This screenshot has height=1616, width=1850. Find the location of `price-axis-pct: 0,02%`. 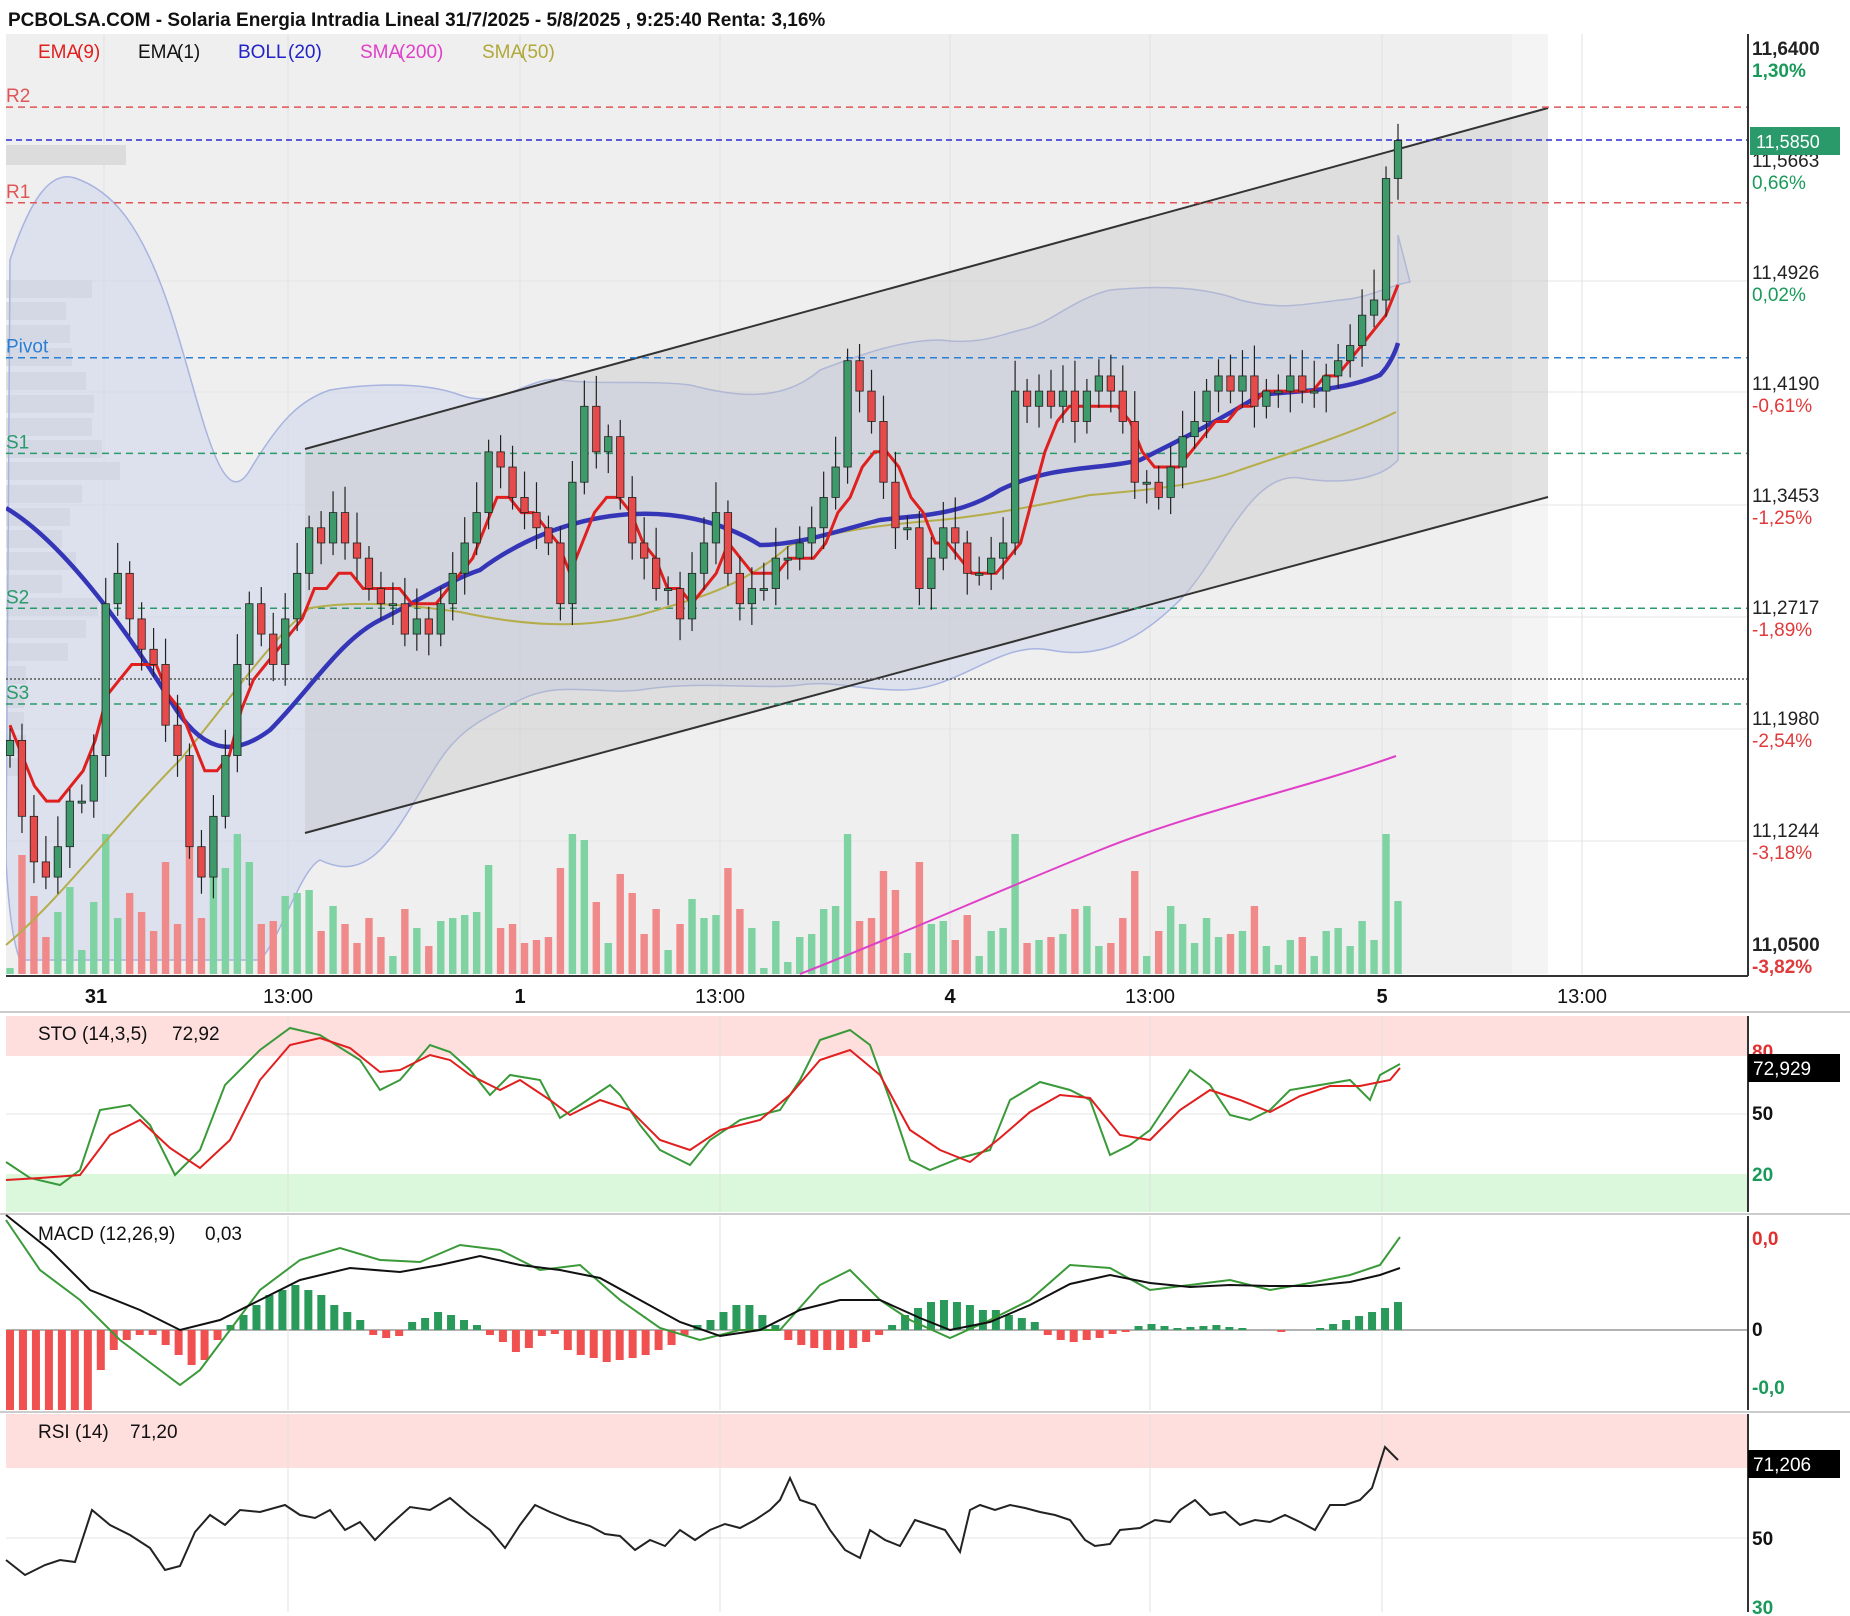

price-axis-pct: 0,02% is located at coordinates (1779, 295).